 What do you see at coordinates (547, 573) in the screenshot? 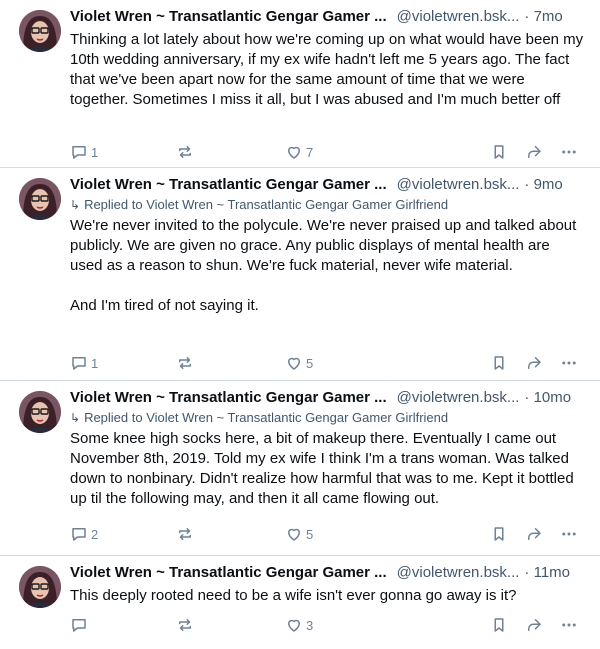
I see `post-time: · 11mo` at bounding box center [547, 573].